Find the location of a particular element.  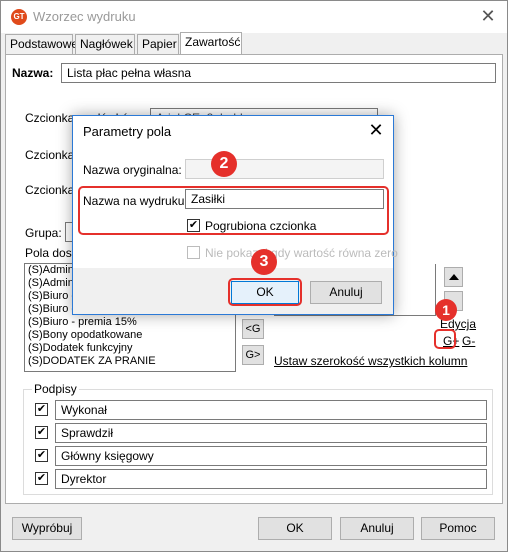

step-marker-3: 3 is located at coordinates (264, 262).